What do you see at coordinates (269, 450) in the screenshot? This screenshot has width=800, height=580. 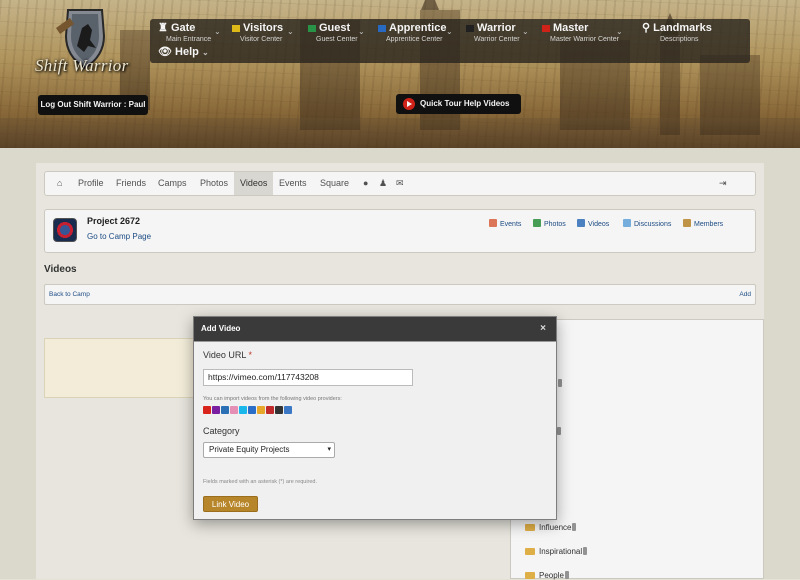 I see `category-select: Private Equity Projects ▾` at bounding box center [269, 450].